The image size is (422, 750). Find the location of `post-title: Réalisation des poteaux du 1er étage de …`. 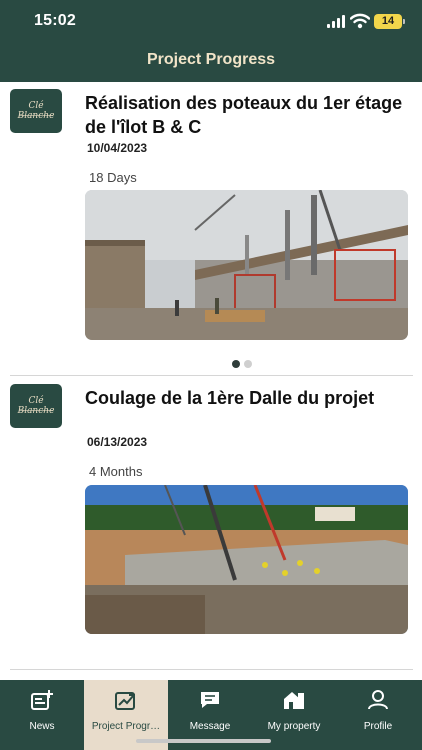

post-title: Réalisation des poteaux du 1er étage de … is located at coordinates (244, 115).